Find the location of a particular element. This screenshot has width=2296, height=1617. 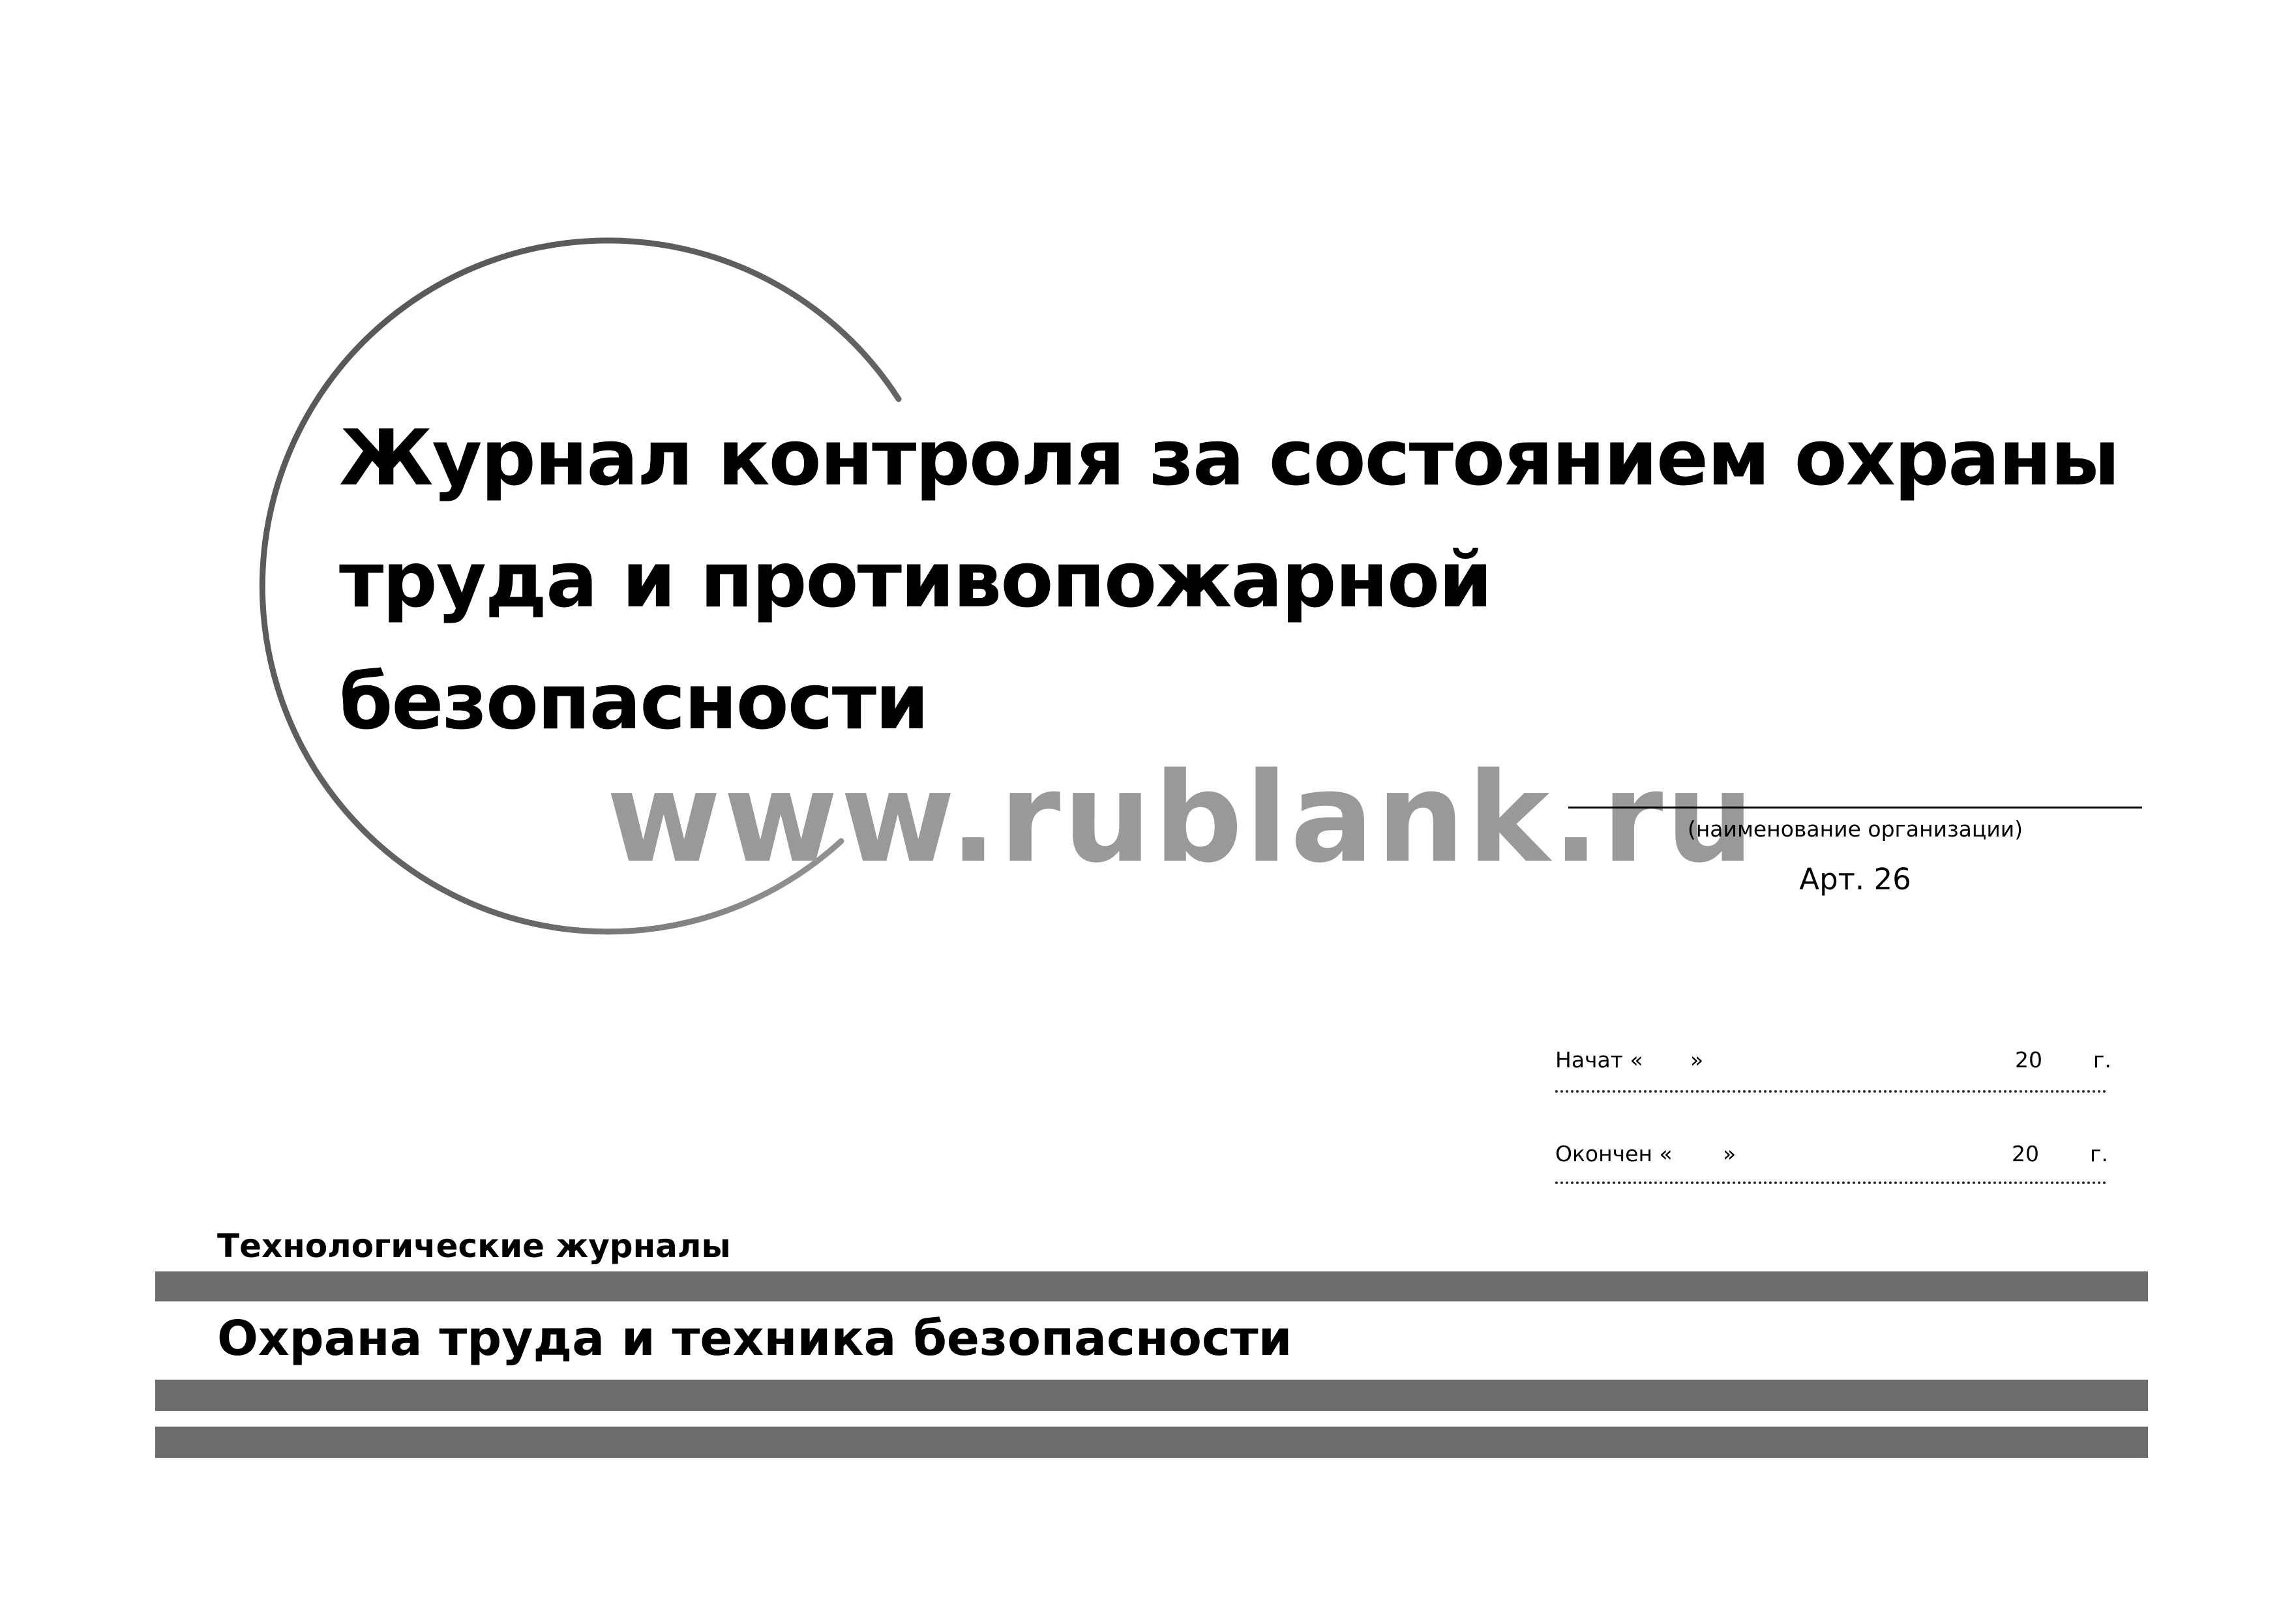

start-date-dotted-line is located at coordinates (1830, 1091).